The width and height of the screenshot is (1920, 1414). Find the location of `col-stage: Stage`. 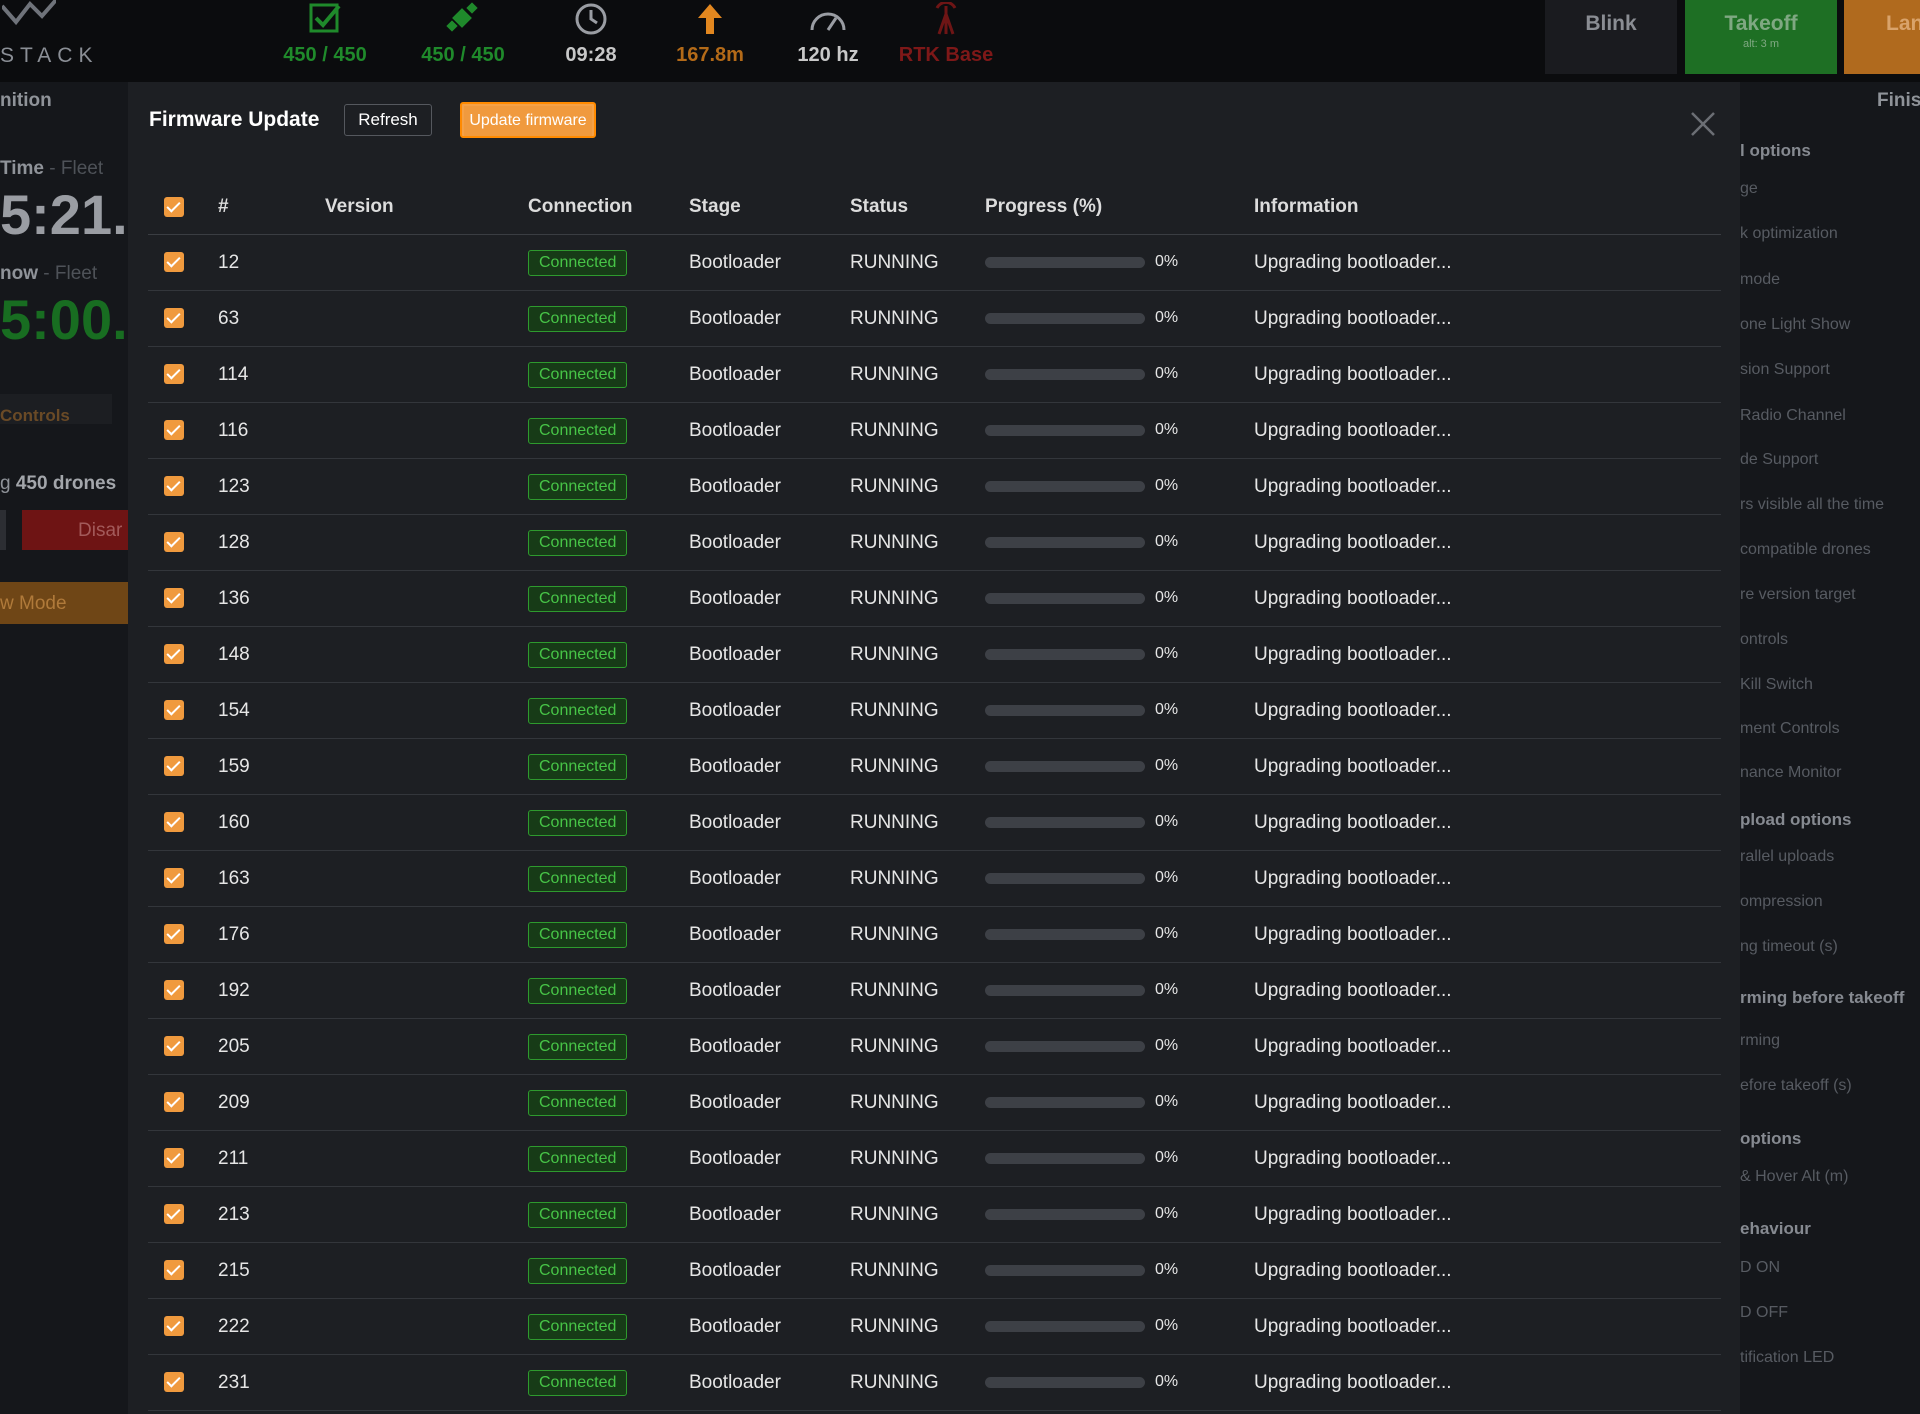

col-stage: Stage is located at coordinates (769, 207).